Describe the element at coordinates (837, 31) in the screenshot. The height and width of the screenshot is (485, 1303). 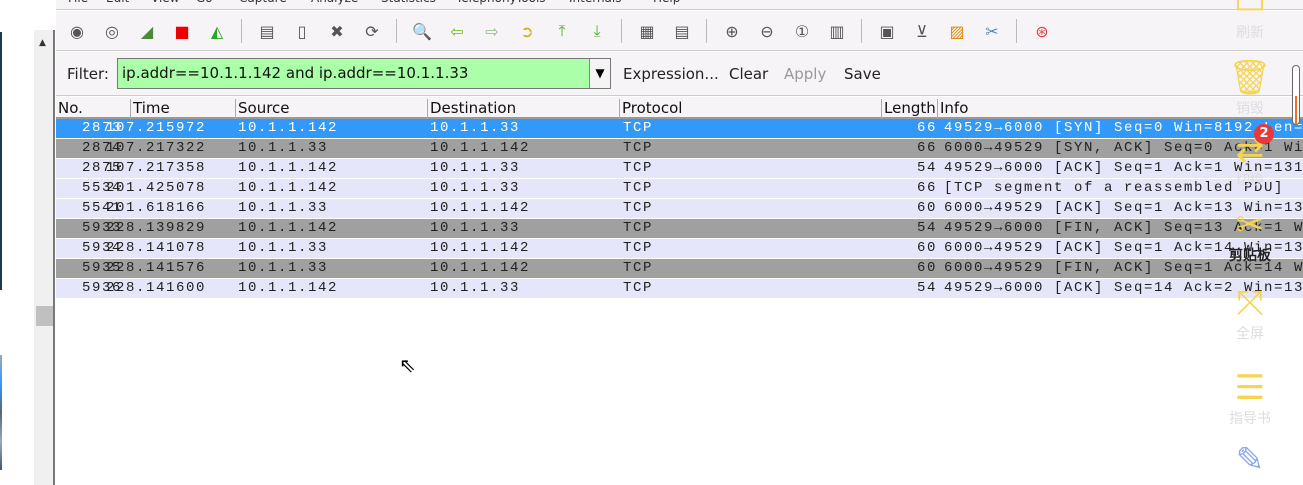
I see `resize-columns-icon: ▥` at that location.